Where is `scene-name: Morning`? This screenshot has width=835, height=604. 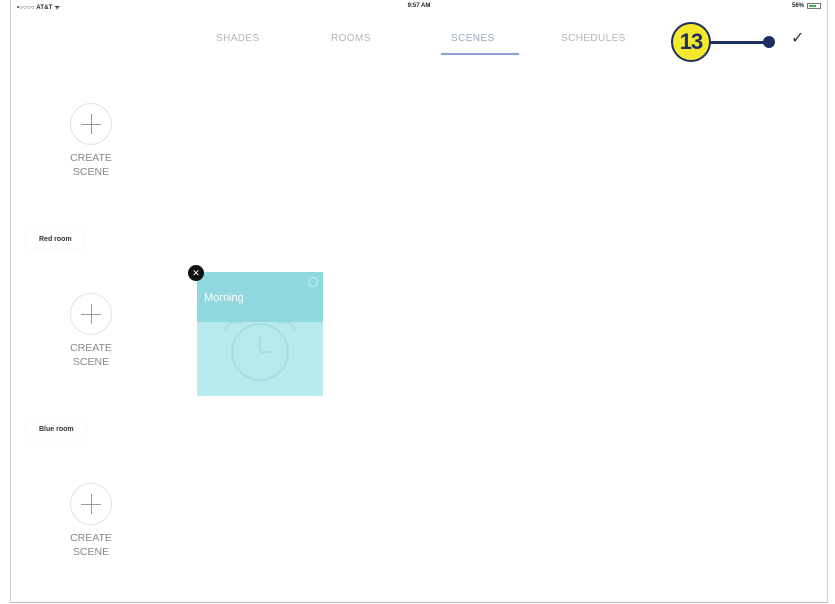 scene-name: Morning is located at coordinates (224, 298).